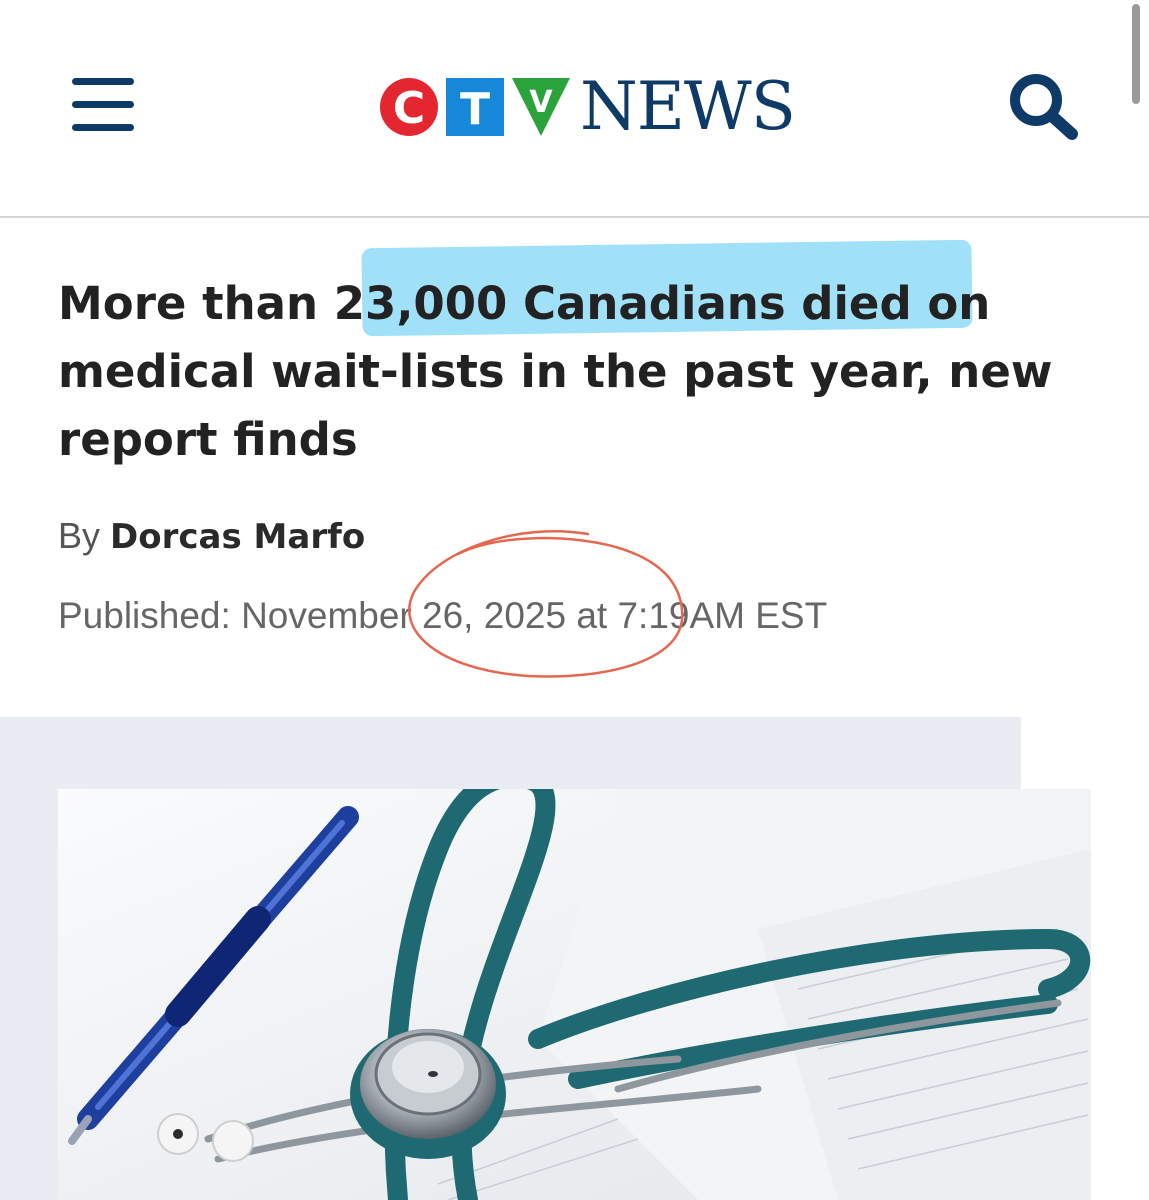 The width and height of the screenshot is (1149, 1200). I want to click on logo-v-icon: V, so click(541, 107).